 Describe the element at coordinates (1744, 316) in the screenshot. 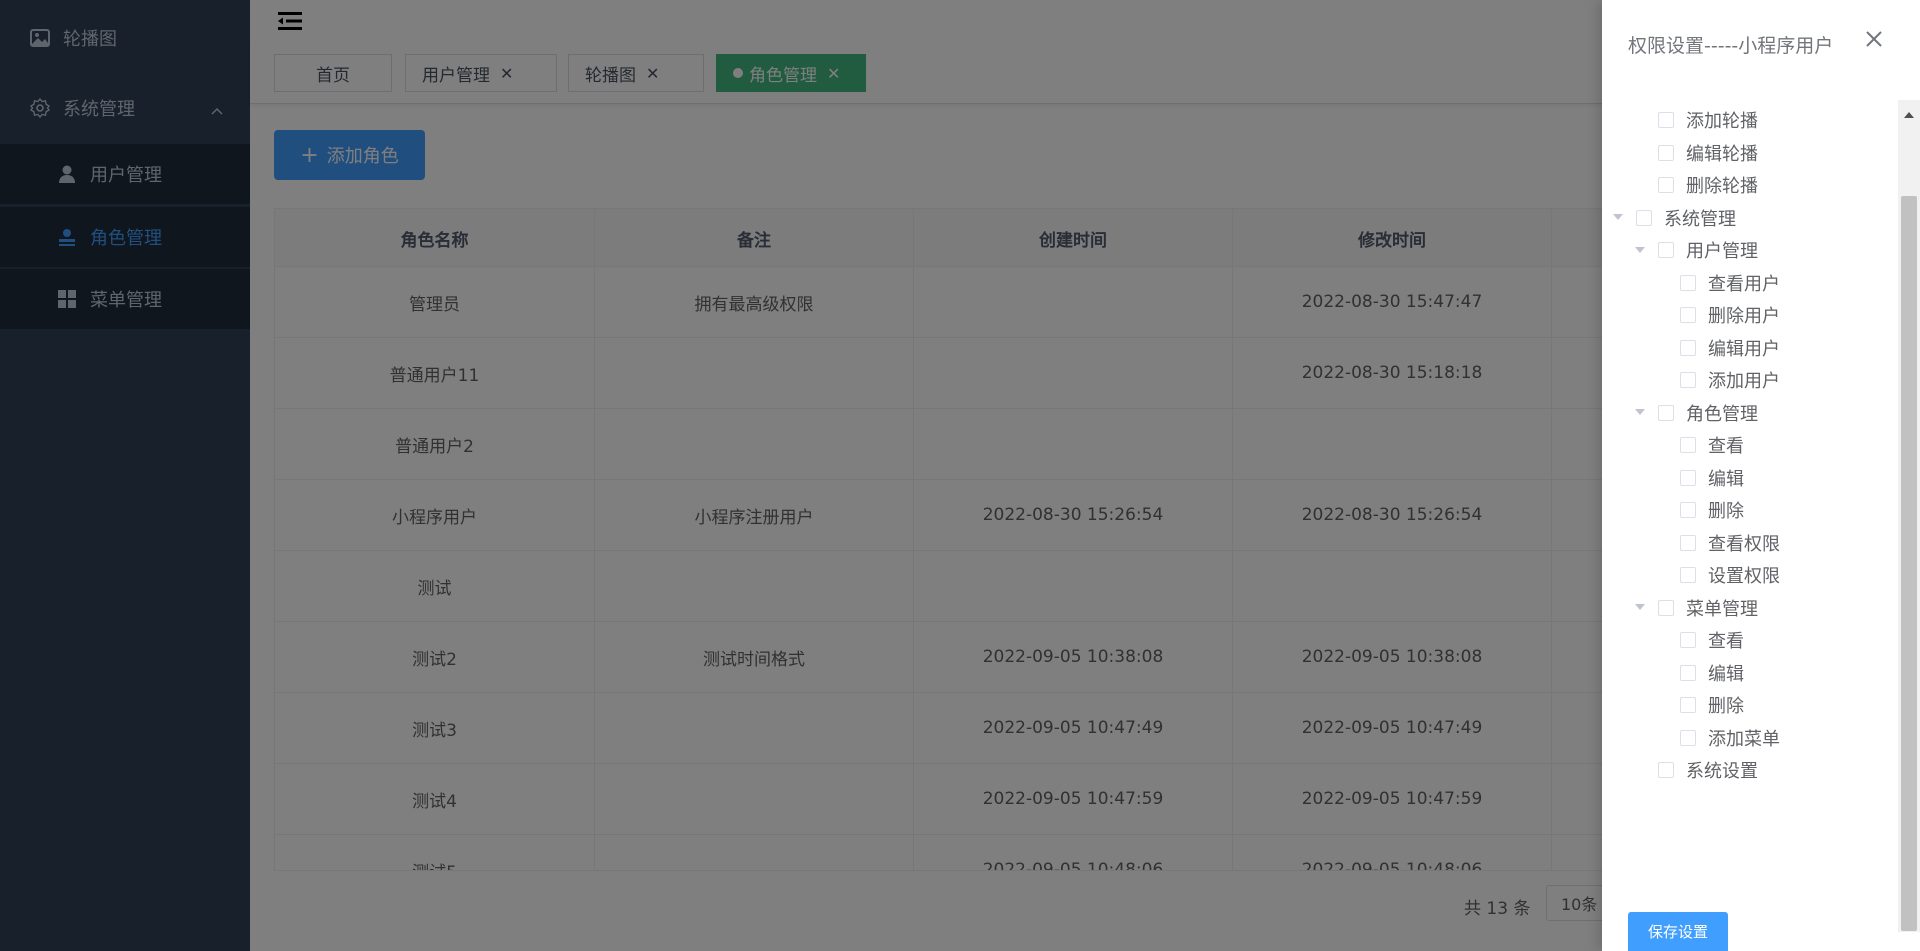

I see `tree-node-label: 删除用户` at that location.